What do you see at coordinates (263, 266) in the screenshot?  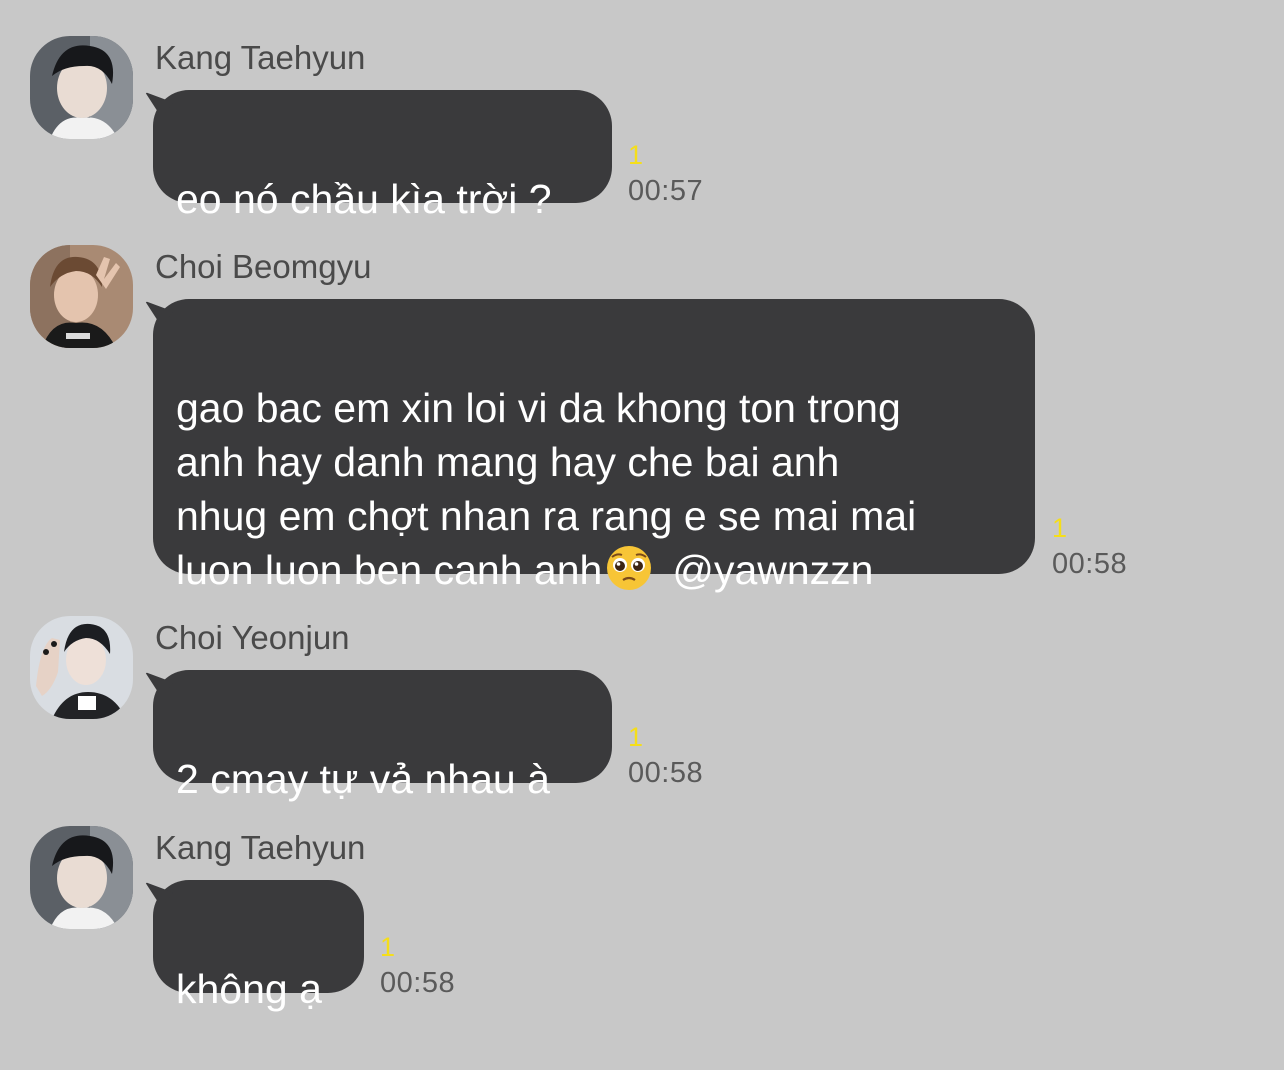 I see `sender-name: Choi Beomgyu` at bounding box center [263, 266].